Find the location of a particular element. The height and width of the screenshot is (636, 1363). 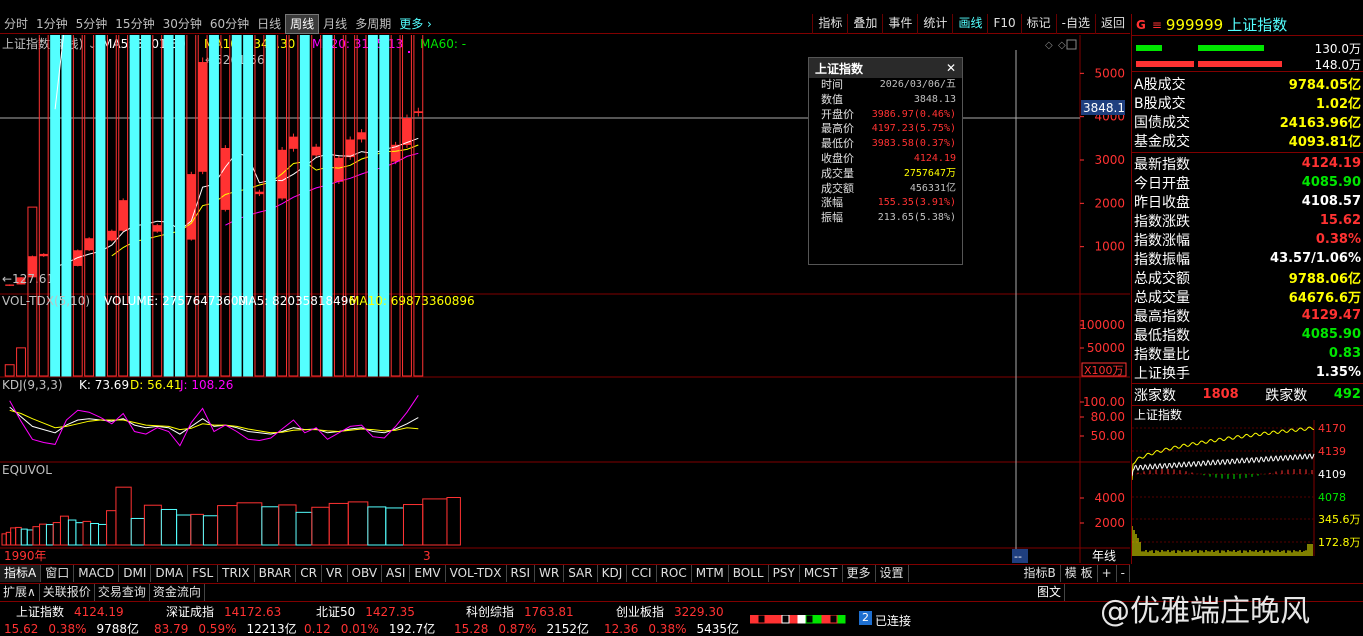

indicator-tab-更多: 更多 is located at coordinates (859, 573).